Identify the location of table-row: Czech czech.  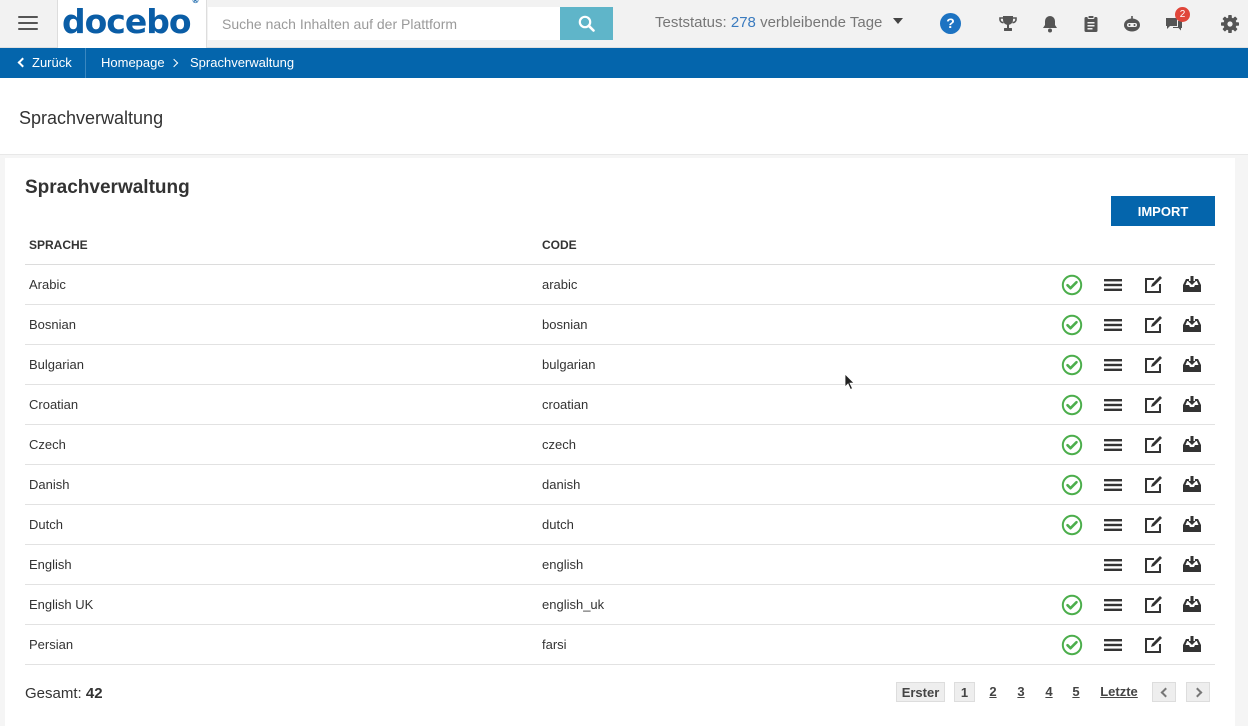
(620, 445).